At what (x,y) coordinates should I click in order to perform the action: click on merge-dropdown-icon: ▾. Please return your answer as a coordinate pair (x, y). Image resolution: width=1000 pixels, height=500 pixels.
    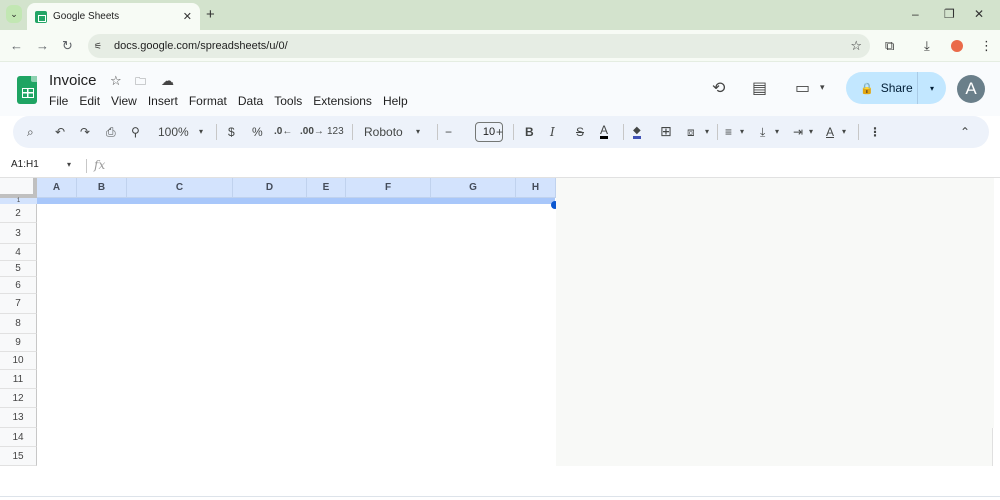
    Looking at the image, I should click on (707, 132).